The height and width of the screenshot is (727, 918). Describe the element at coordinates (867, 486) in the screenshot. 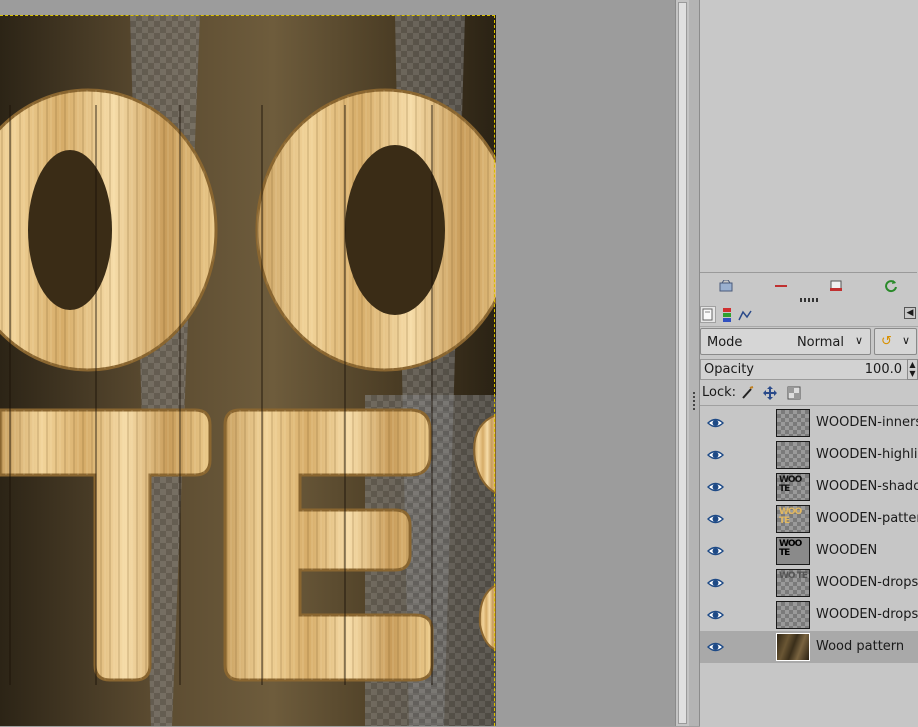

I see `layer-name: WOODEN-shado` at that location.